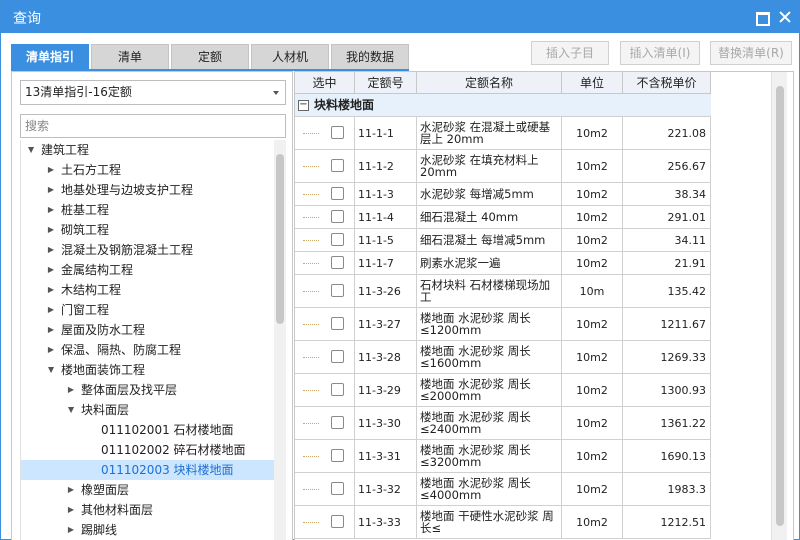 The image size is (800, 540). Describe the element at coordinates (667, 194) in the screenshot. I see `cell-price: 38.34` at that location.